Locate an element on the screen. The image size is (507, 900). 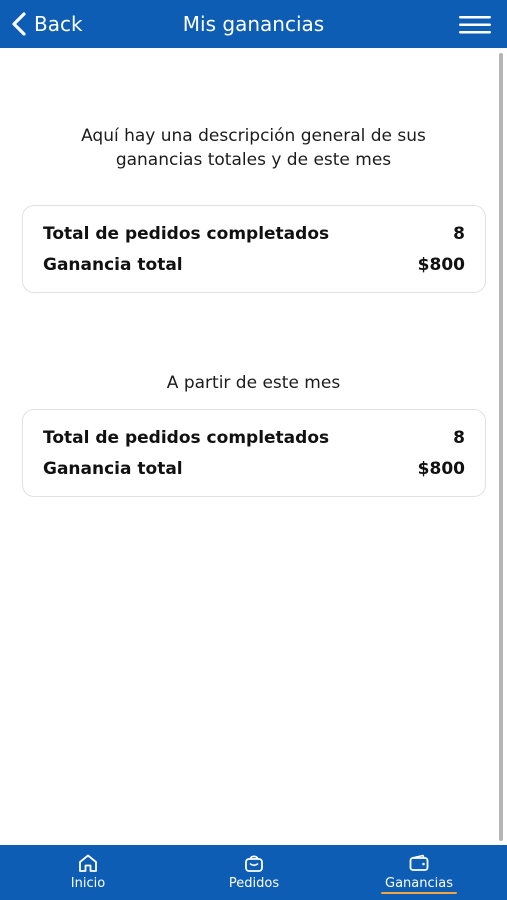
total-earnings-row: Ganancia total $800 is located at coordinates (254, 265).